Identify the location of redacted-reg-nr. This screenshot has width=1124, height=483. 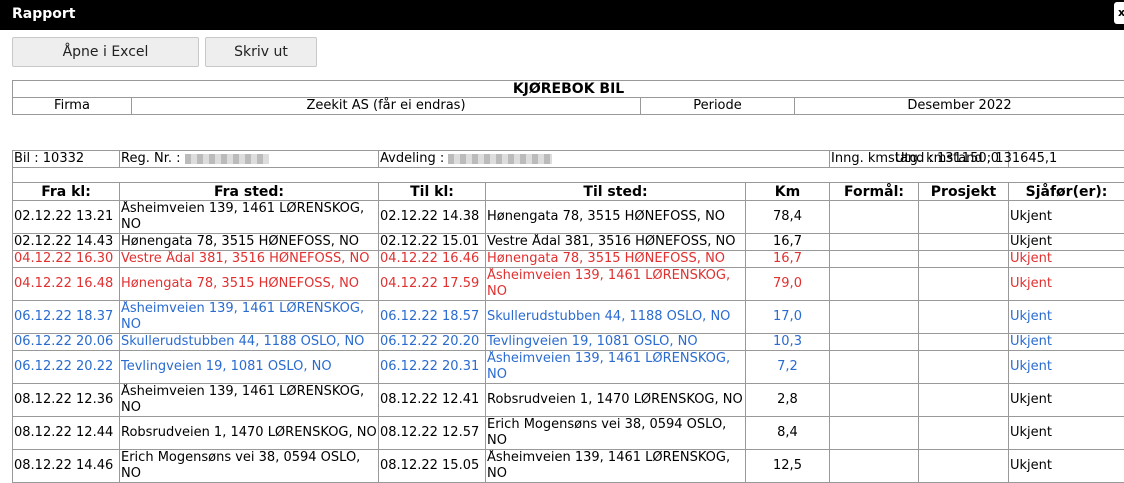
(227, 159).